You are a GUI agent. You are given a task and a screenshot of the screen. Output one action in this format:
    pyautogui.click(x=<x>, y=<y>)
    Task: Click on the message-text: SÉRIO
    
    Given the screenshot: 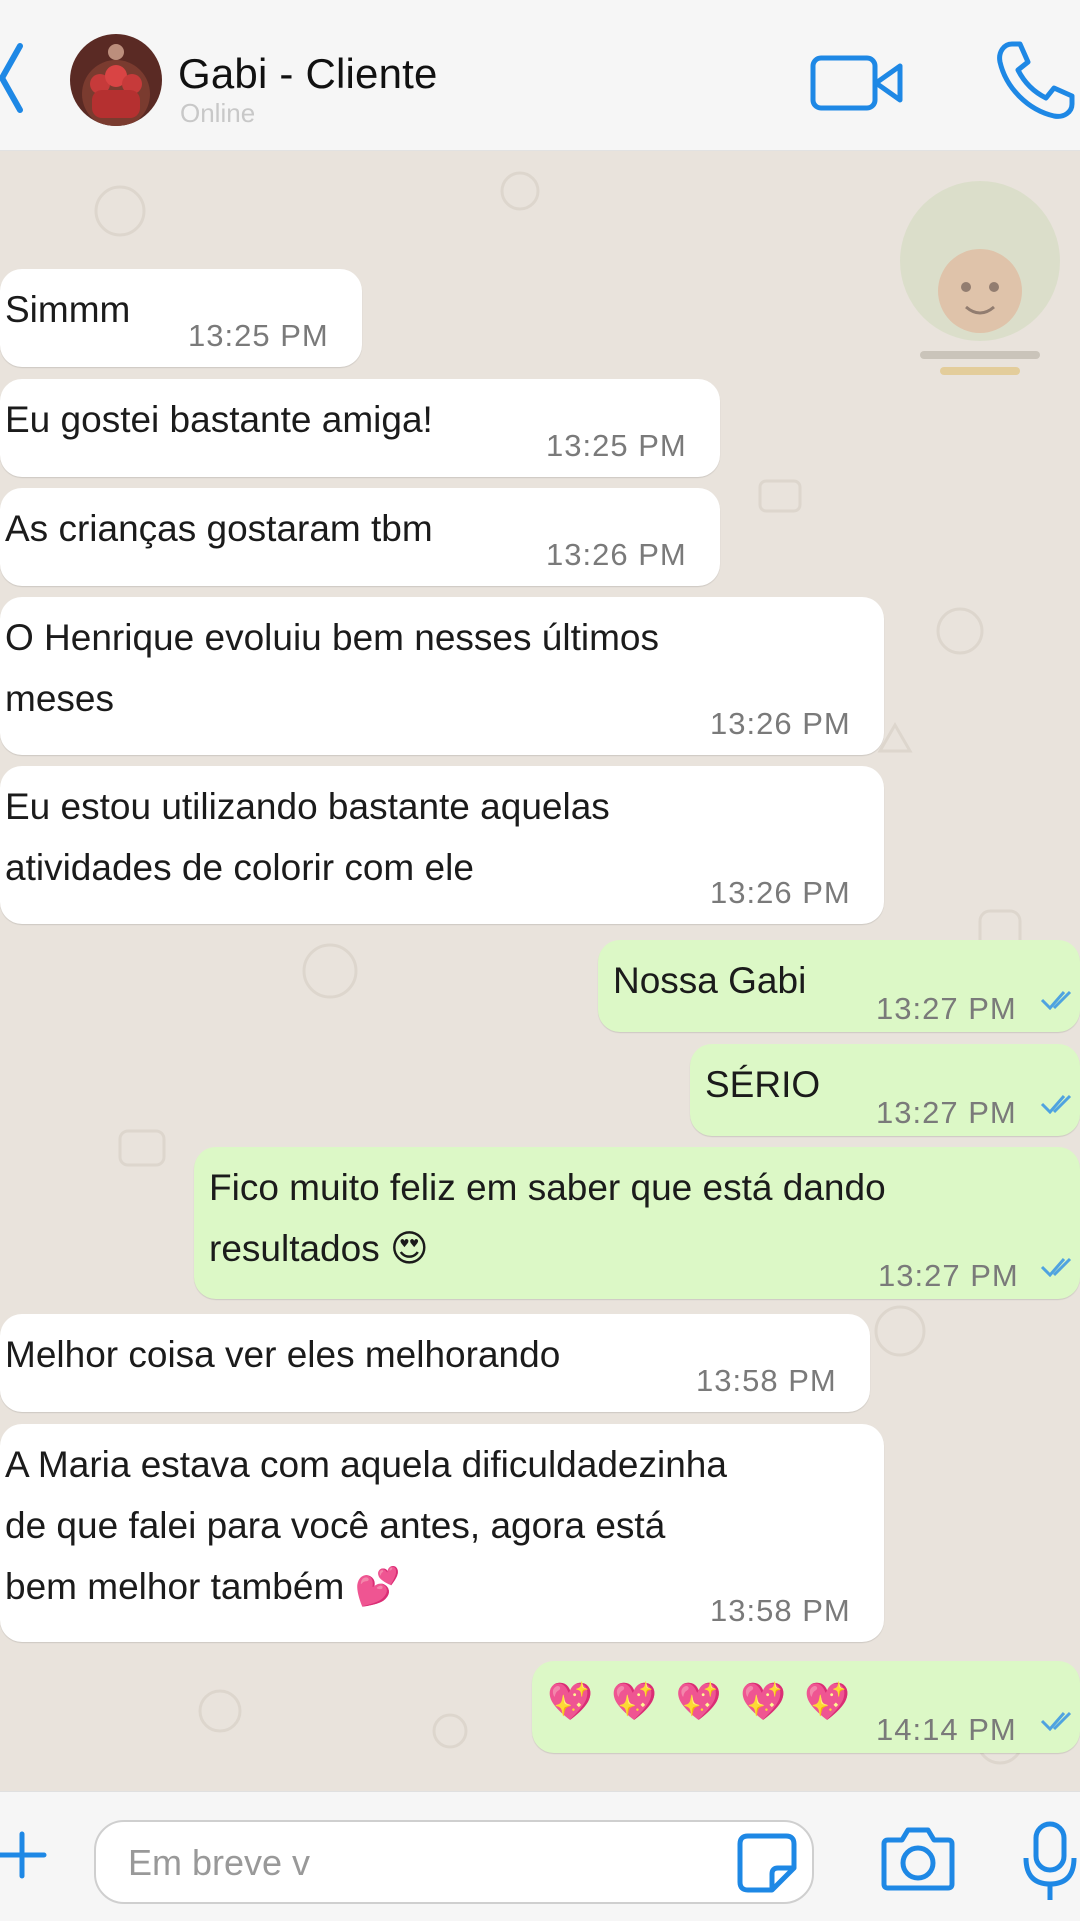 What is the action you would take?
    pyautogui.click(x=763, y=1084)
    